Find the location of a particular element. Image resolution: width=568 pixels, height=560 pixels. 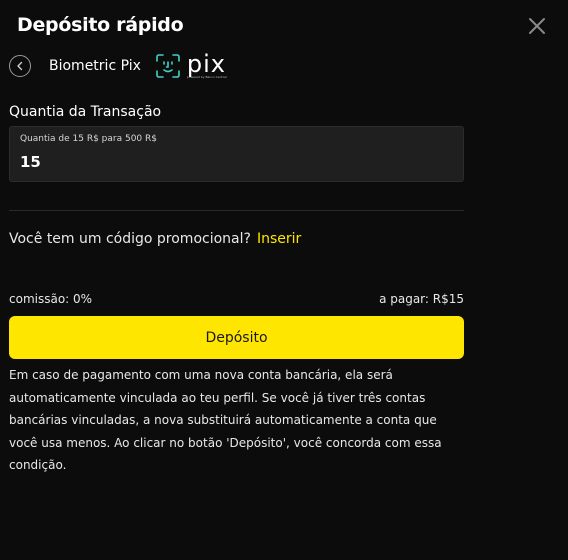

pix-caption: powered by Banco Central is located at coordinates (206, 76).